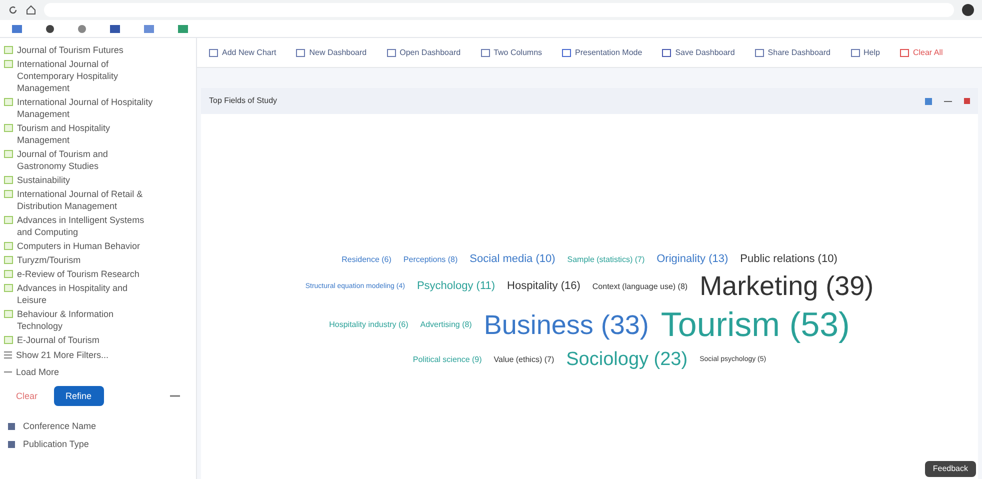 The image size is (982, 479). Describe the element at coordinates (865, 52) in the screenshot. I see `toolbar-button: Help` at that location.